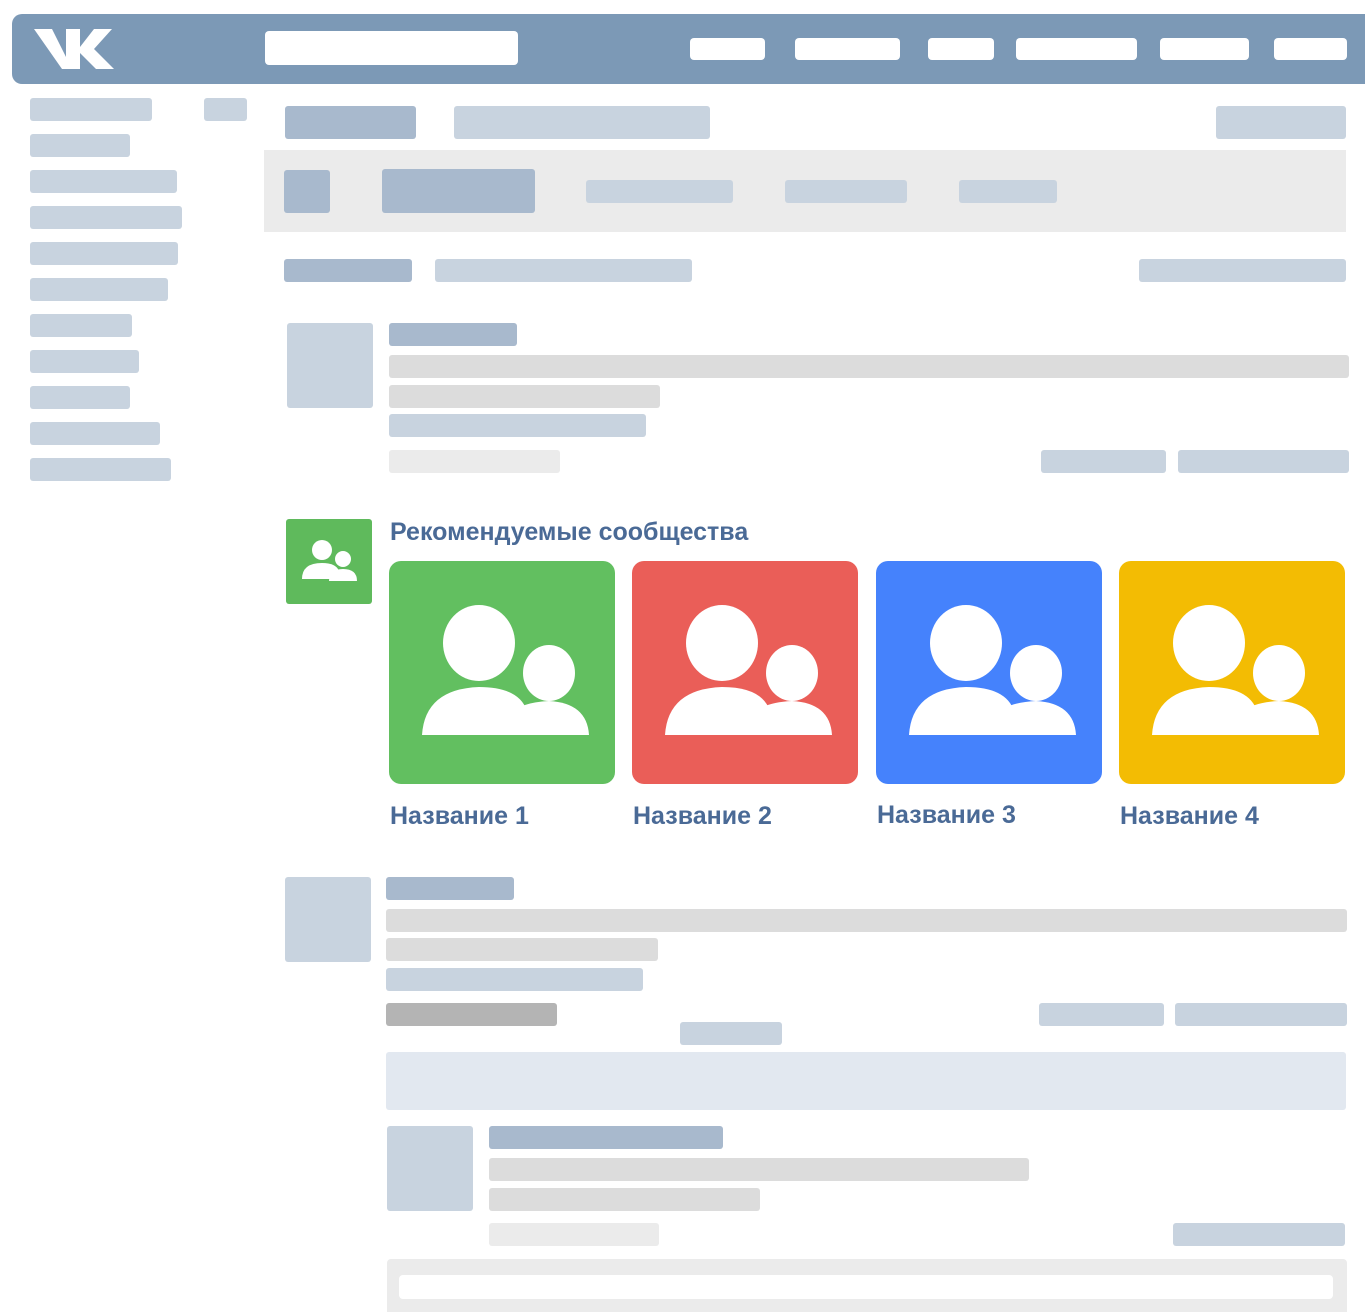  What do you see at coordinates (458, 191) in the screenshot?
I see `filter-tab-active` at bounding box center [458, 191].